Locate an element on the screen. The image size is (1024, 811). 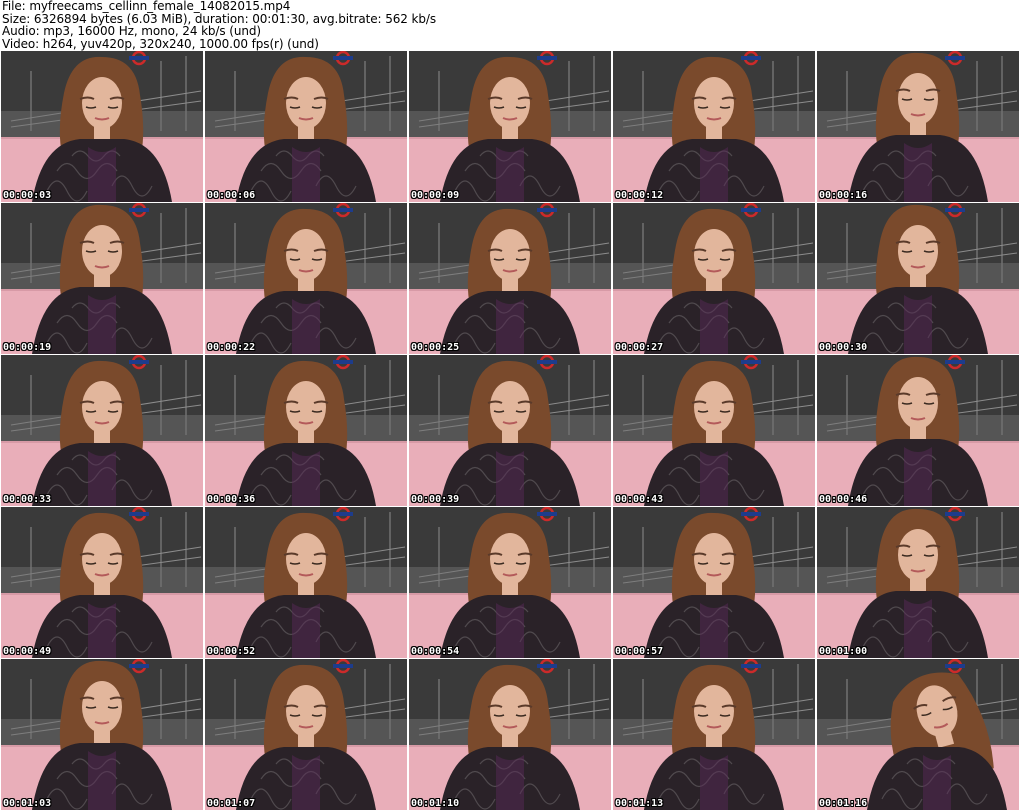
video-frame-thumbnail: 00:00:25 is located at coordinates (510, 278).